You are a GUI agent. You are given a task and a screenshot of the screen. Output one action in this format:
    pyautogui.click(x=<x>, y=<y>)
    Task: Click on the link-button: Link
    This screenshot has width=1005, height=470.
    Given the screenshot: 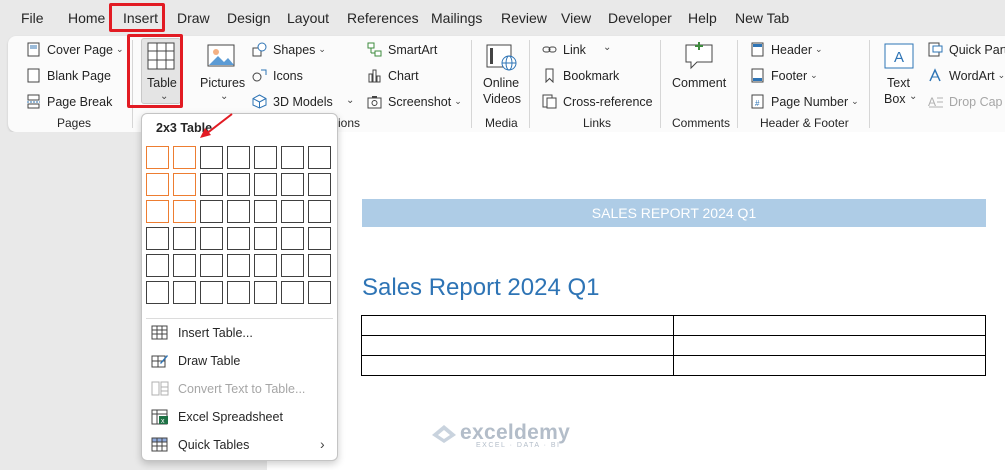 What is the action you would take?
    pyautogui.click(x=564, y=49)
    